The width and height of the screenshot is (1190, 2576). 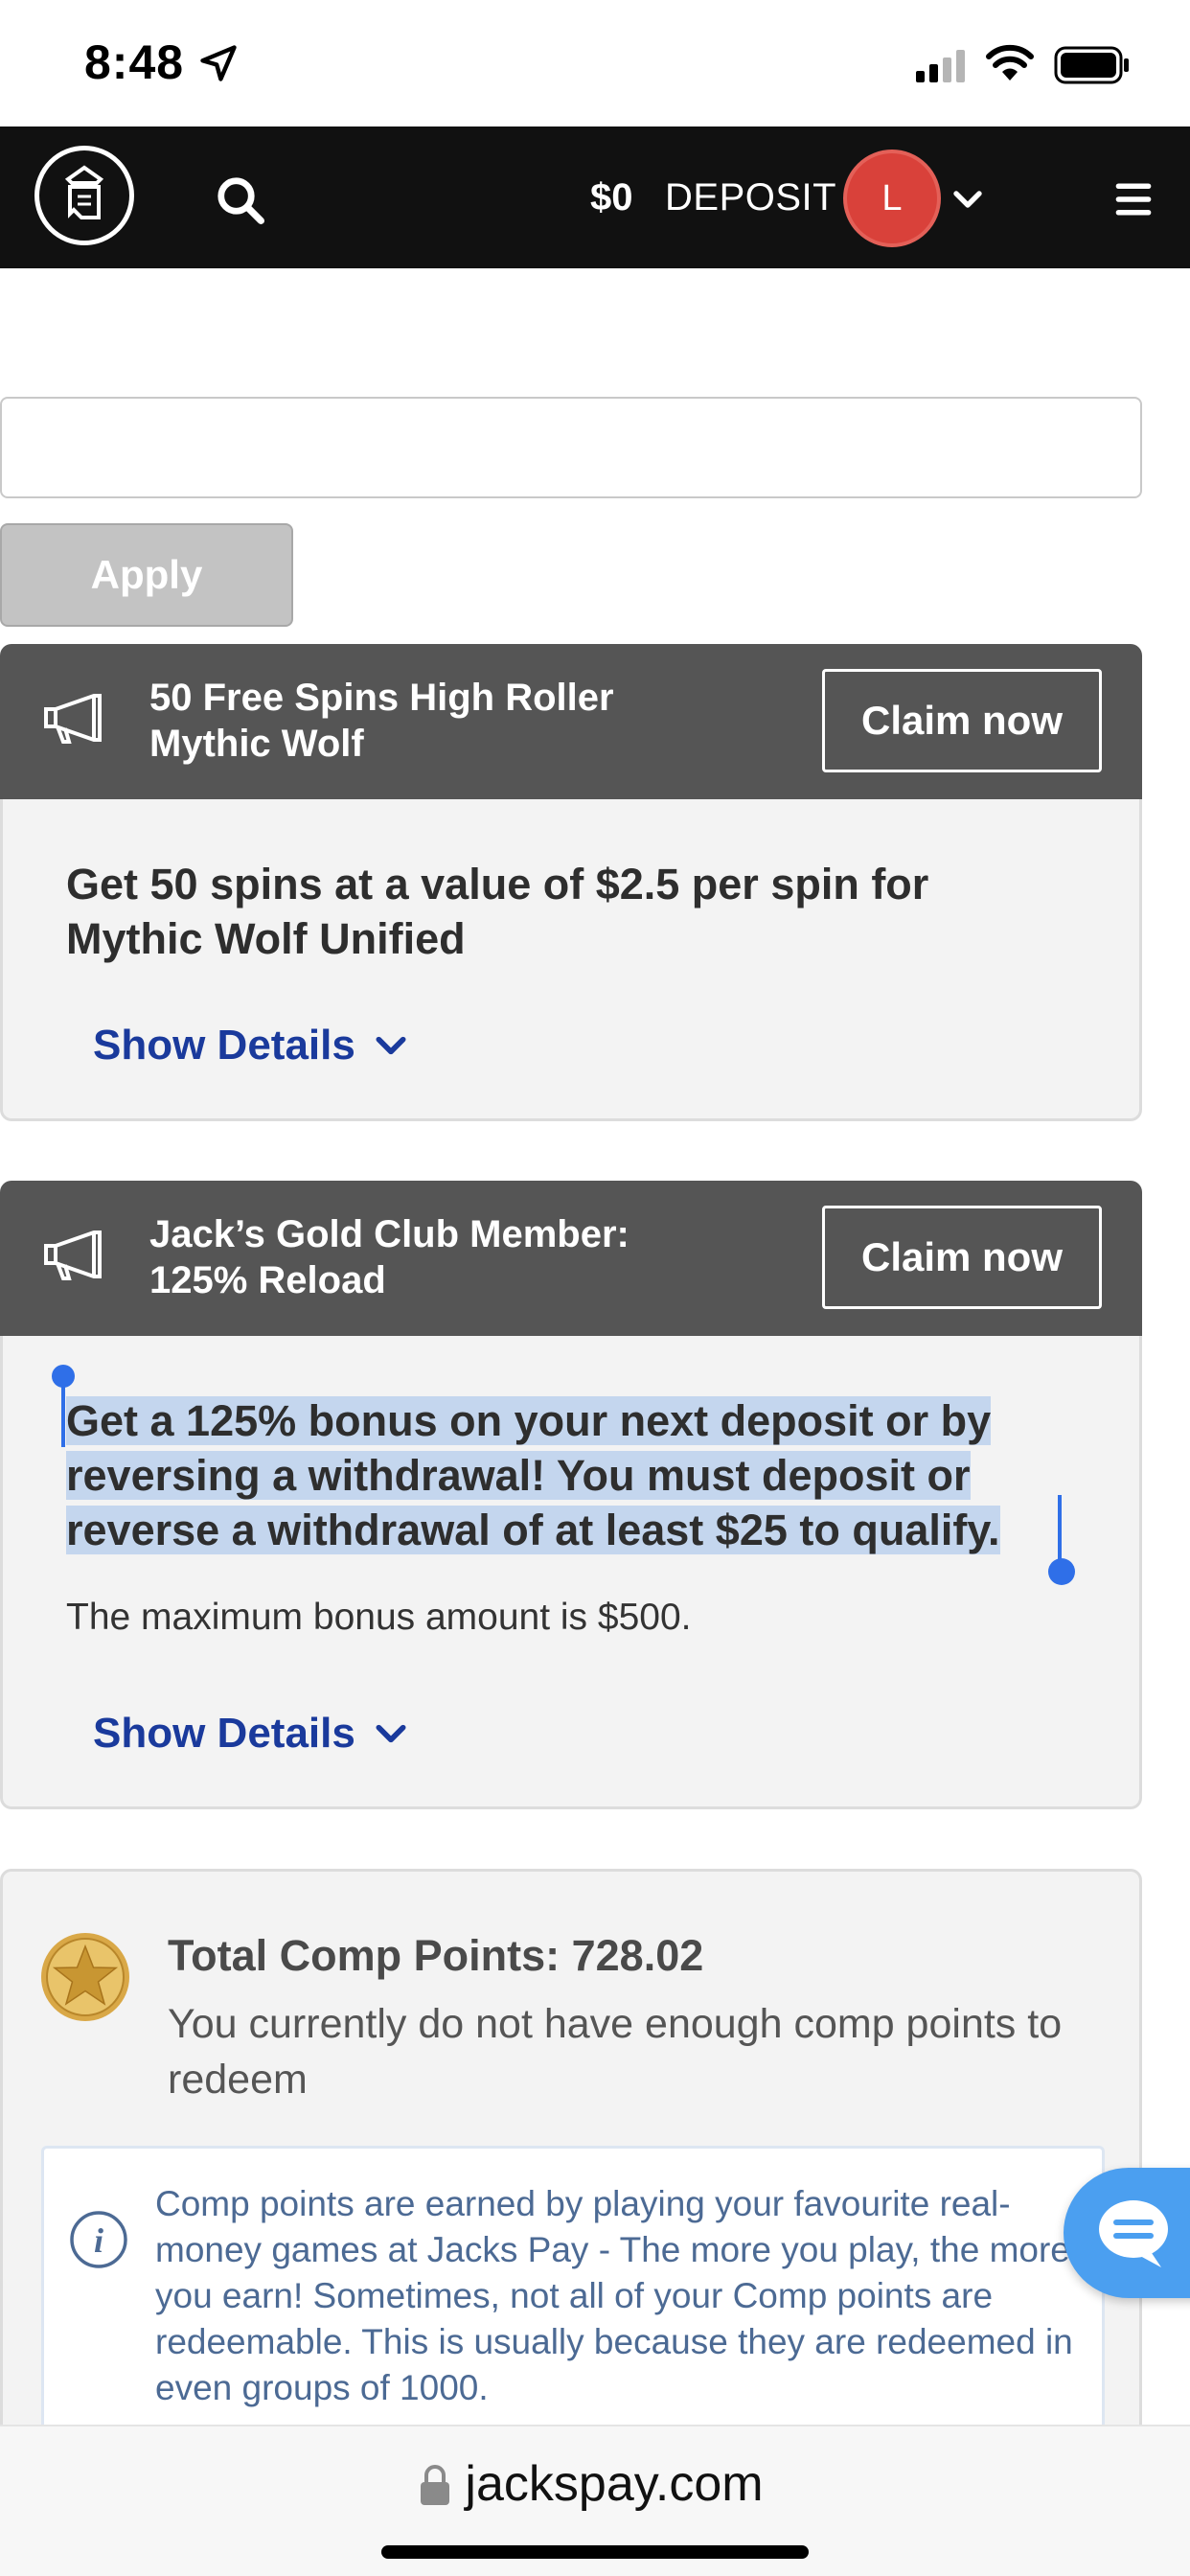 What do you see at coordinates (63, 1413) in the screenshot?
I see `selection-start-bar` at bounding box center [63, 1413].